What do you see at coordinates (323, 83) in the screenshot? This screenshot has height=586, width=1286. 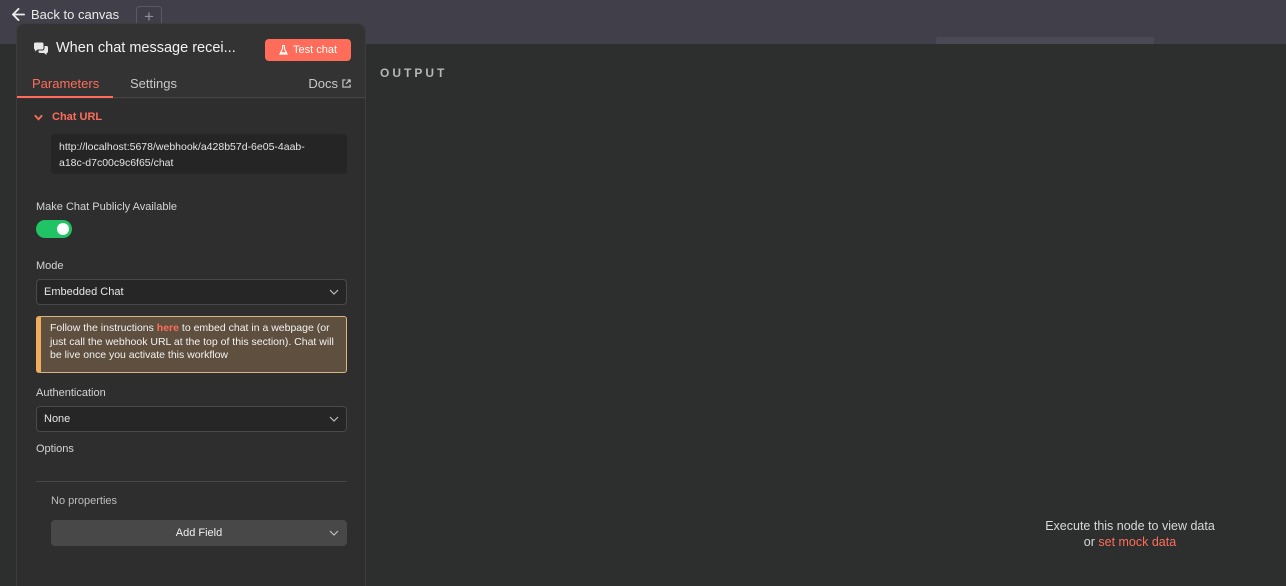 I see `docs-label: Docs` at bounding box center [323, 83].